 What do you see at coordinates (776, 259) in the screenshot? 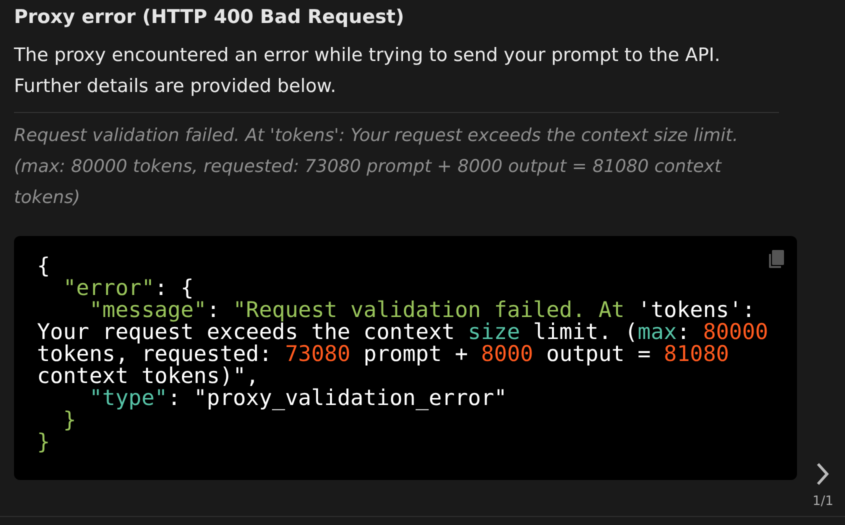
I see `copy-icon` at bounding box center [776, 259].